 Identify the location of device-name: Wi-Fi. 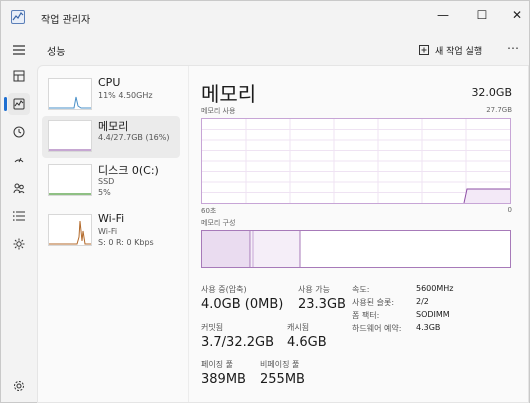
(111, 218).